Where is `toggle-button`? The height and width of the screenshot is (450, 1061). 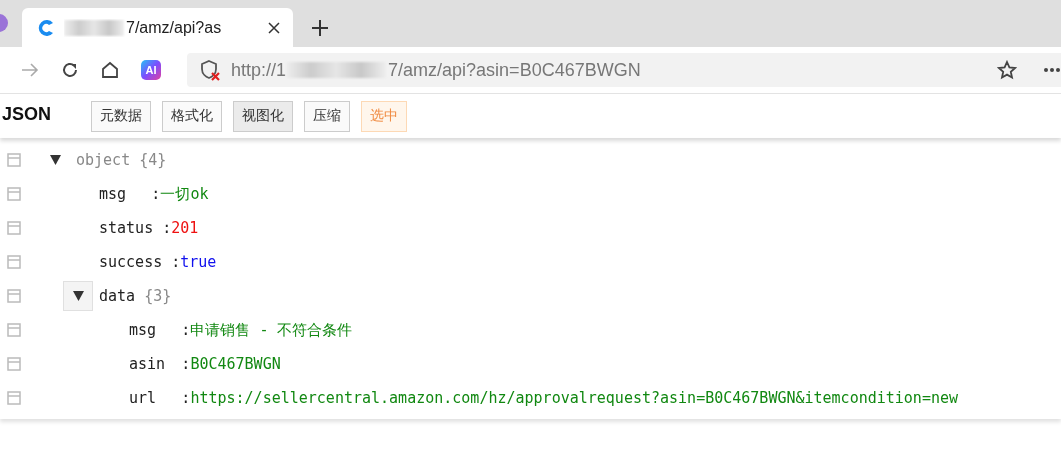
toggle-button is located at coordinates (78, 296).